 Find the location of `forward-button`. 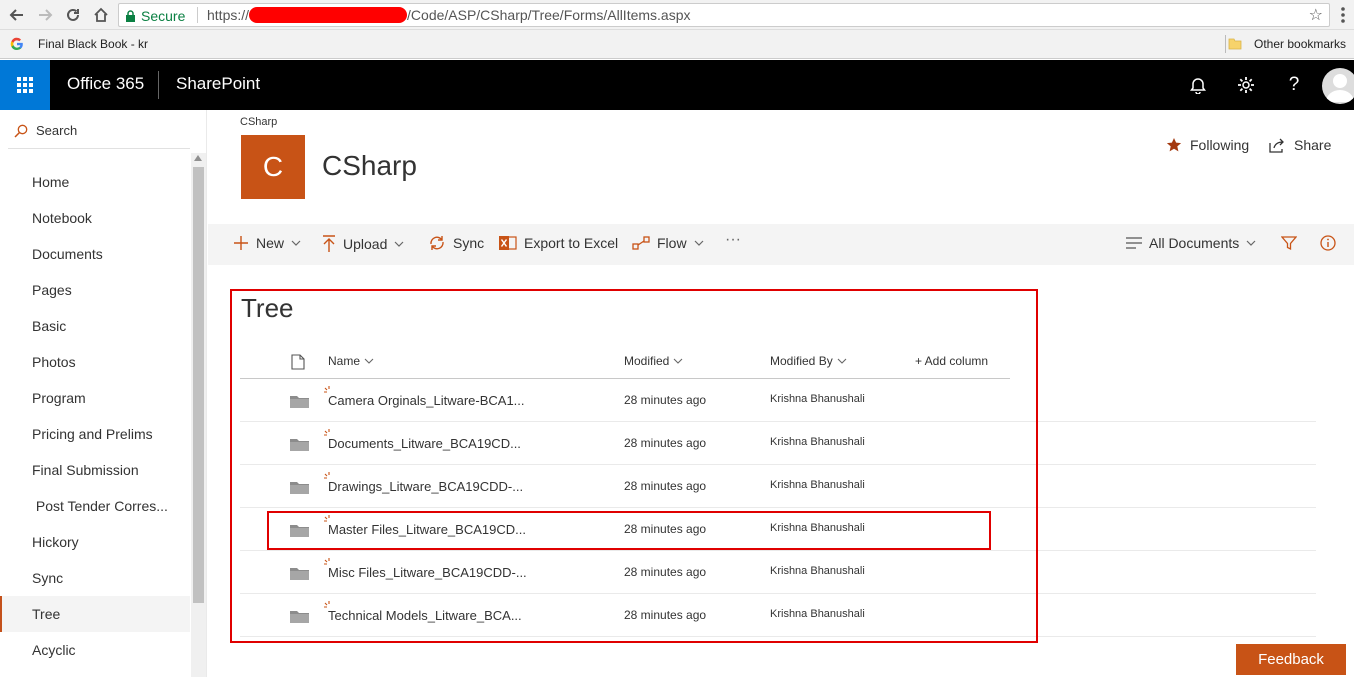

forward-button is located at coordinates (45, 15).